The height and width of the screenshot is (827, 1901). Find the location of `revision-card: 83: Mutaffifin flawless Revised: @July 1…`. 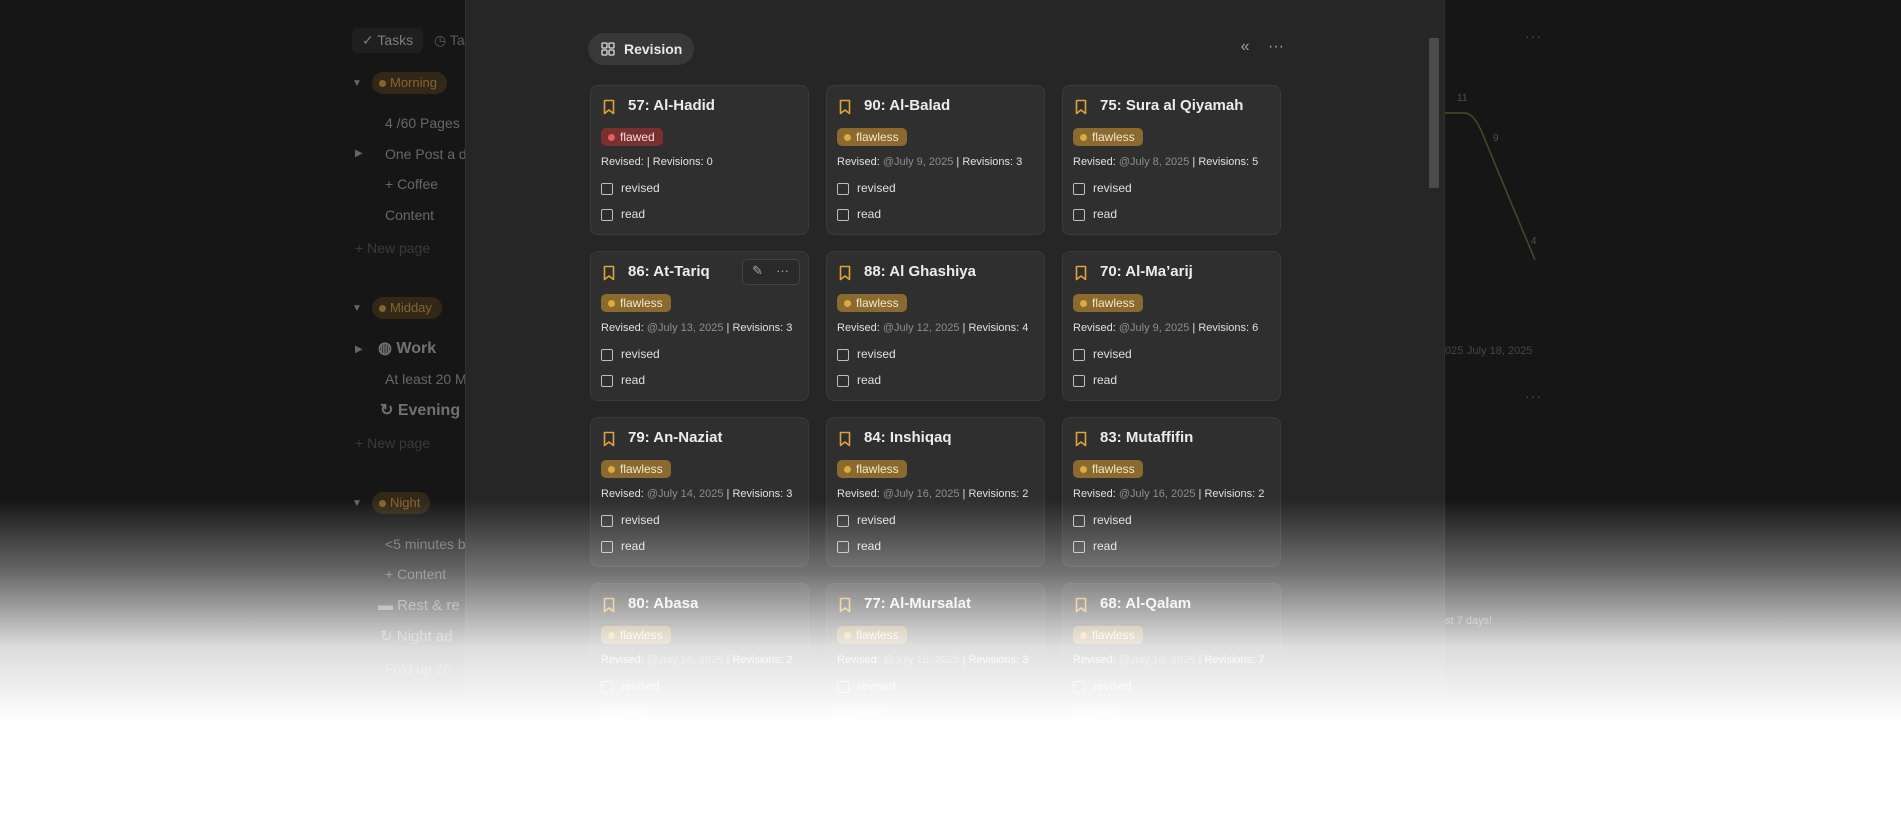

revision-card: 83: Mutaffifin flawless Revised: @July 1… is located at coordinates (1171, 492).